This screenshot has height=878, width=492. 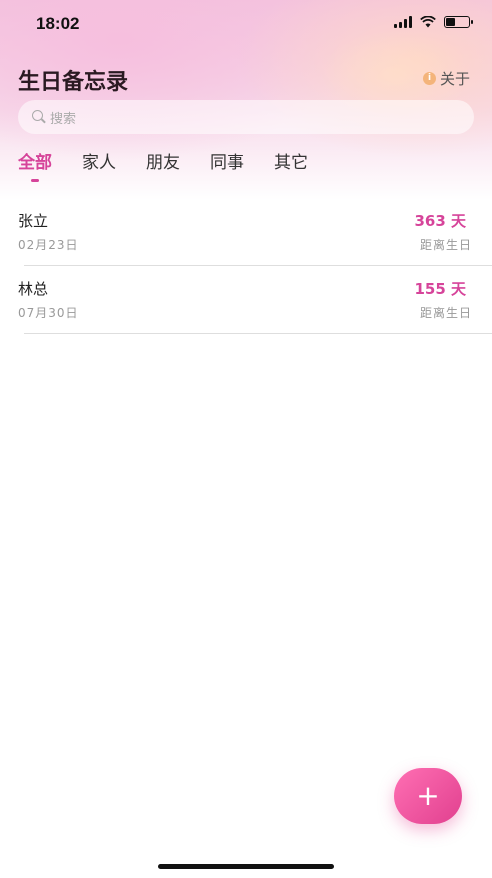 I want to click on row-divider, so click(x=258, y=333).